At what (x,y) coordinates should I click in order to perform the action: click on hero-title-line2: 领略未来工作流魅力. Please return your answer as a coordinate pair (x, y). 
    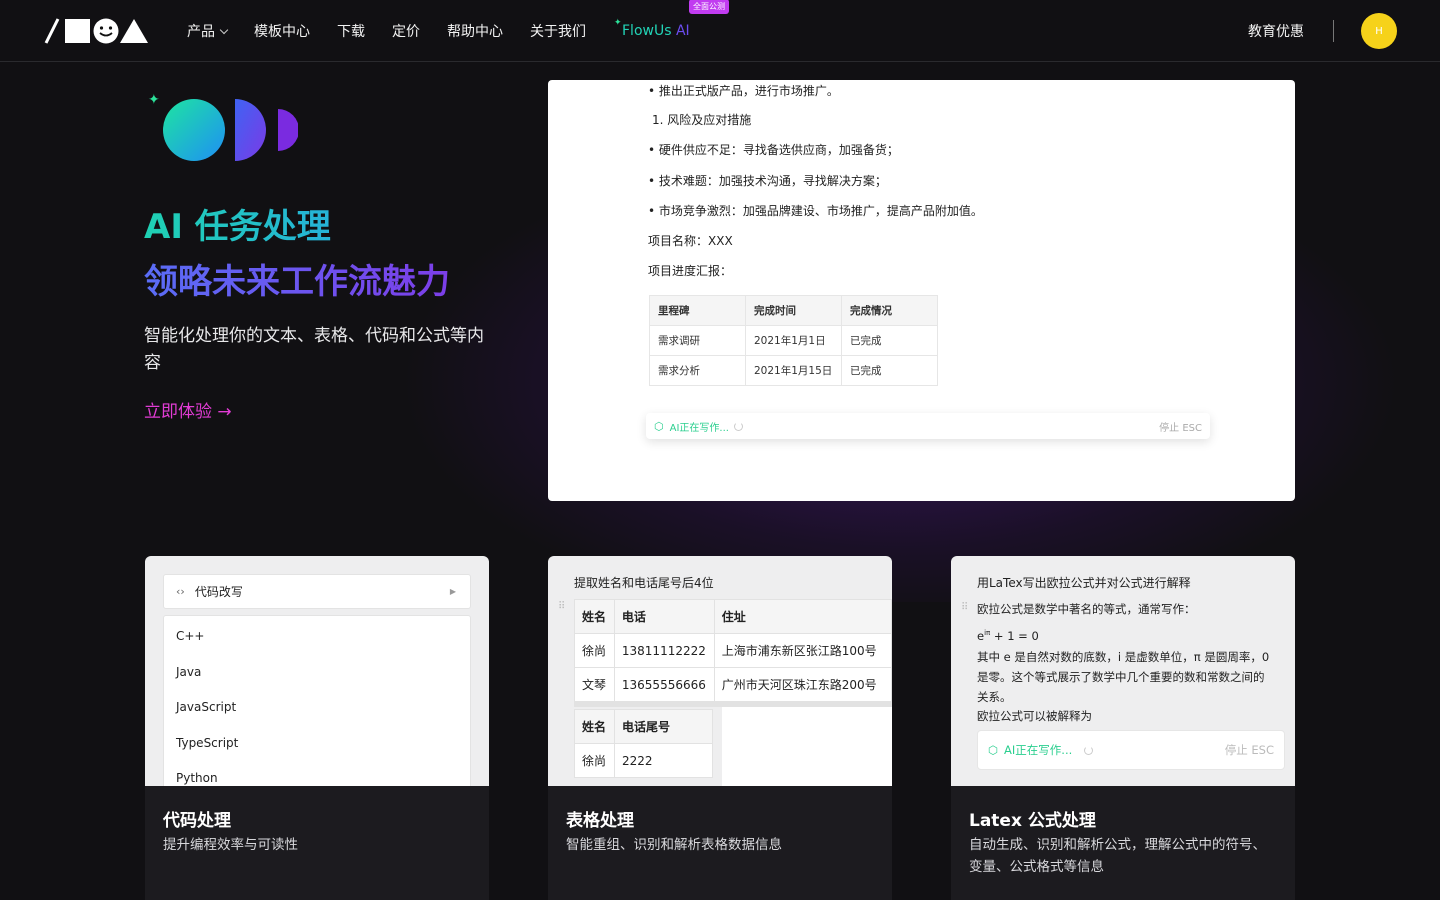
    Looking at the image, I should click on (297, 282).